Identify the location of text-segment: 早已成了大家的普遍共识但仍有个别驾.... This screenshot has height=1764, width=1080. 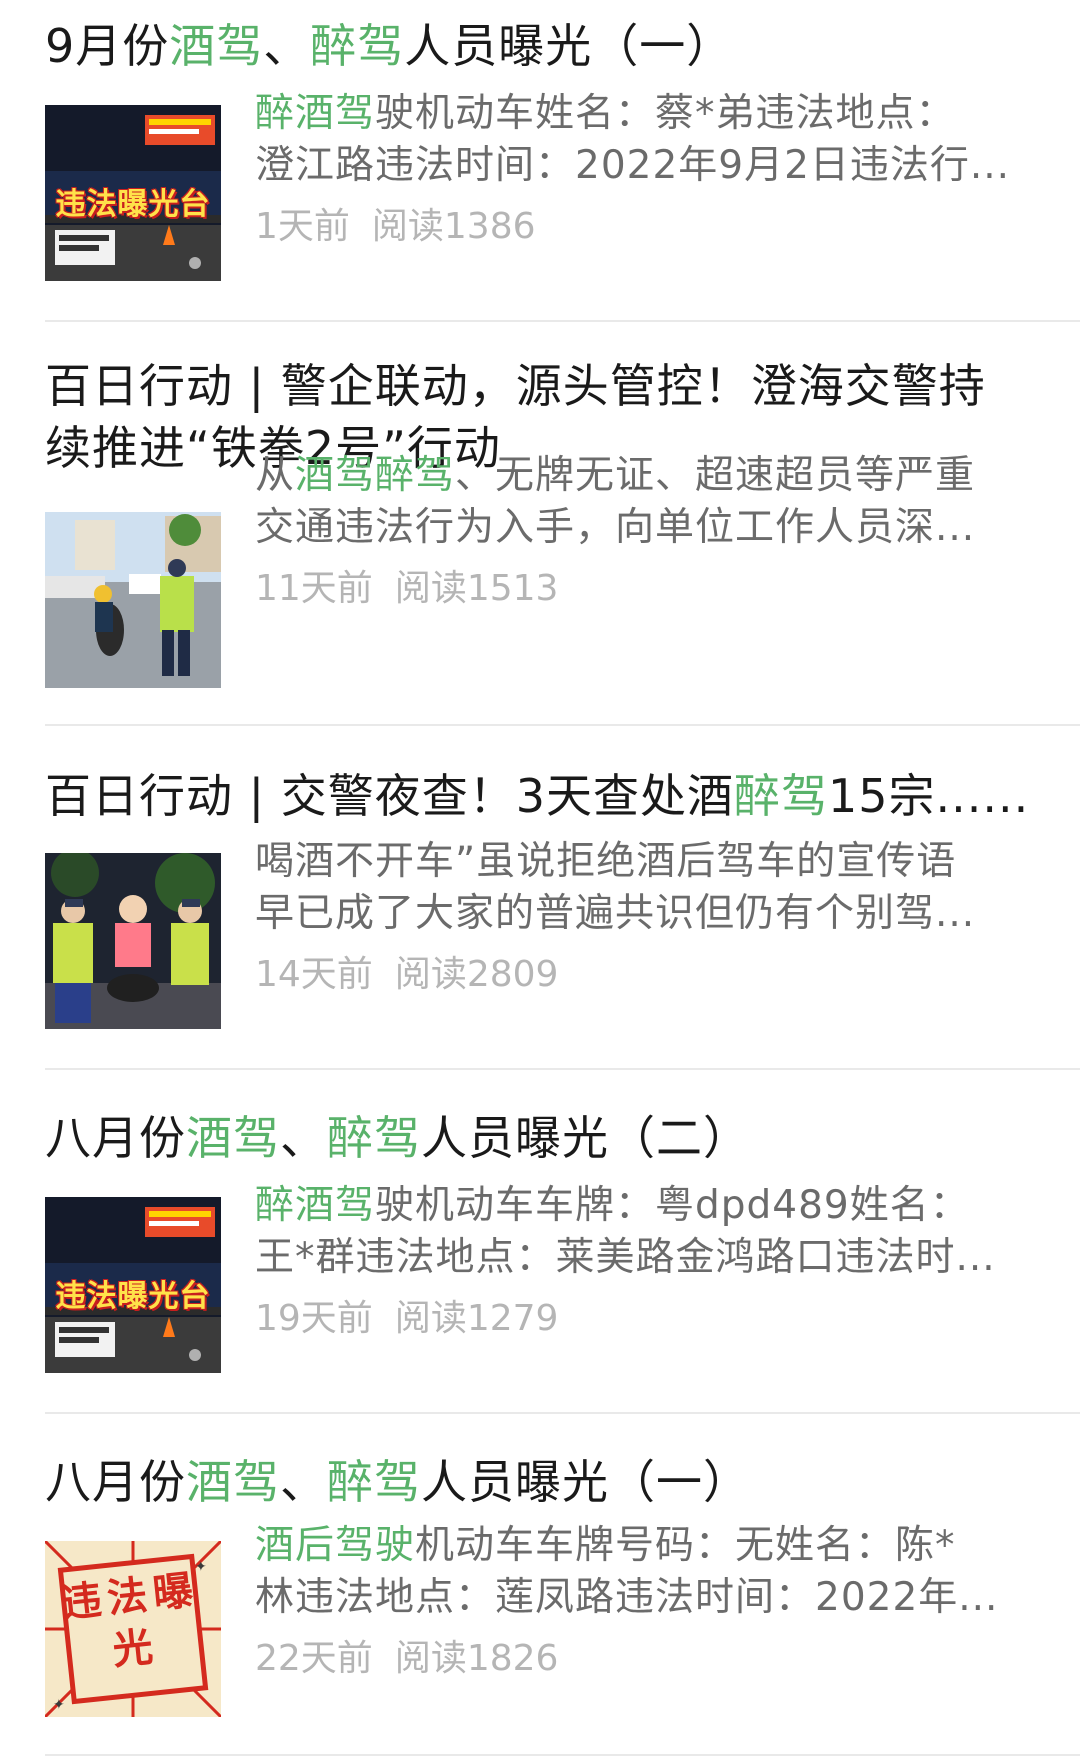
(615, 913).